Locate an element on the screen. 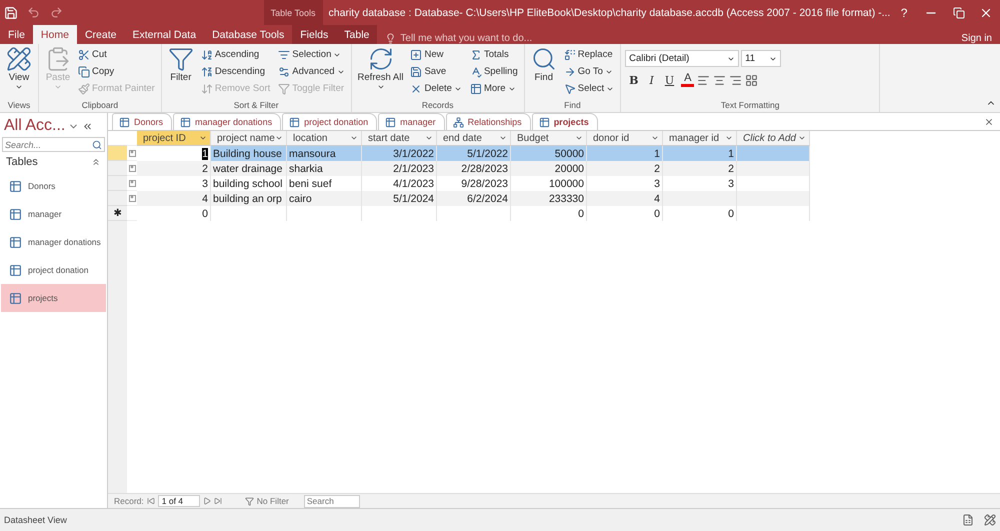  nav-item: projects is located at coordinates (53, 298).